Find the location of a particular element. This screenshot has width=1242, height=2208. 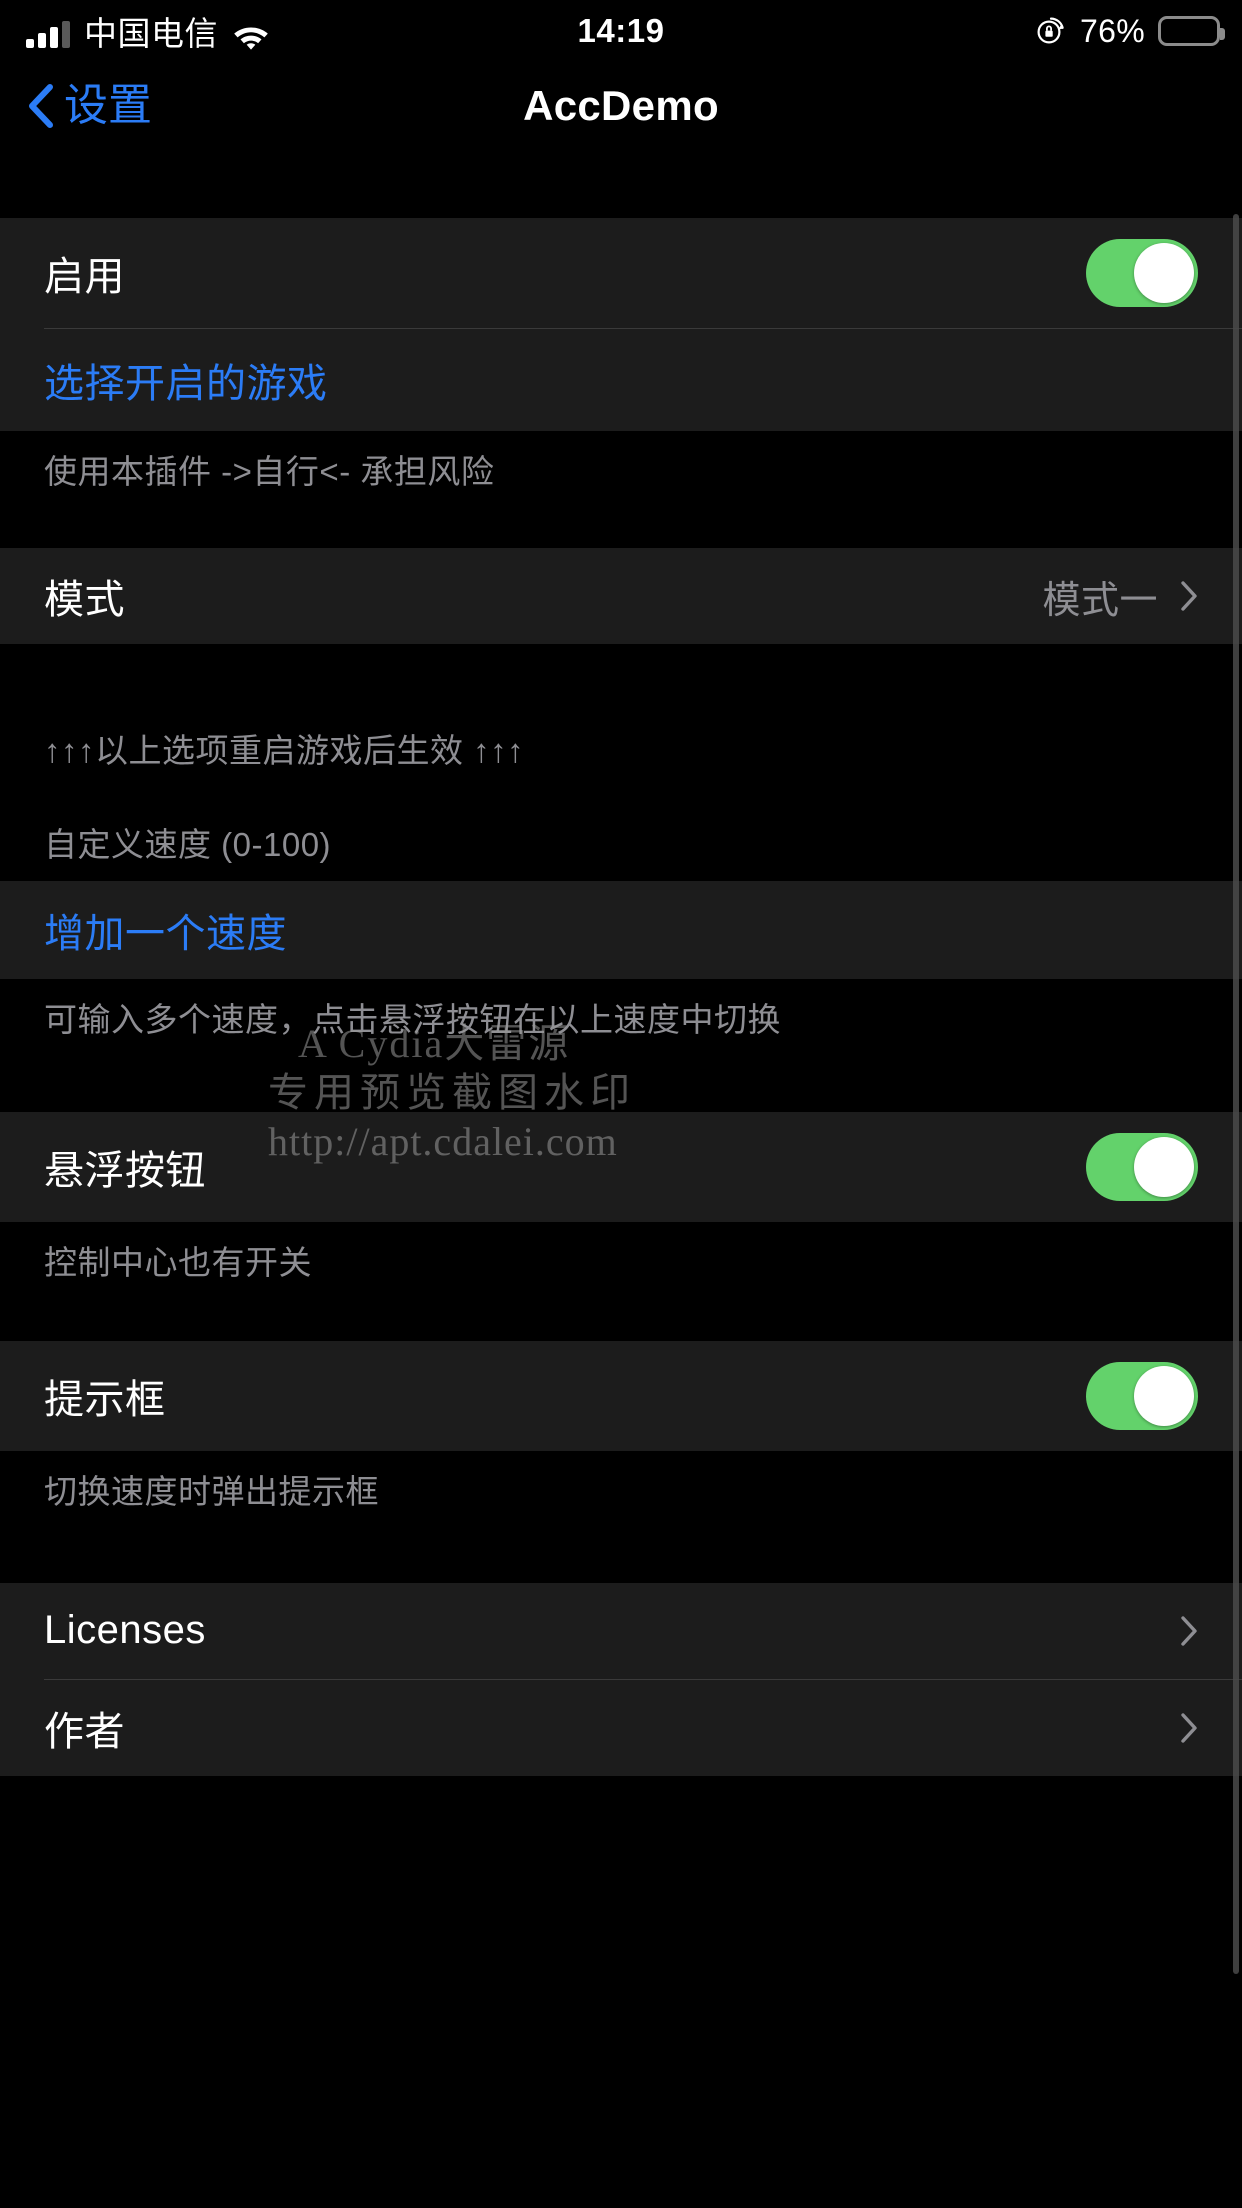

section-float-button: 悬浮按钮 is located at coordinates (621, 1167).